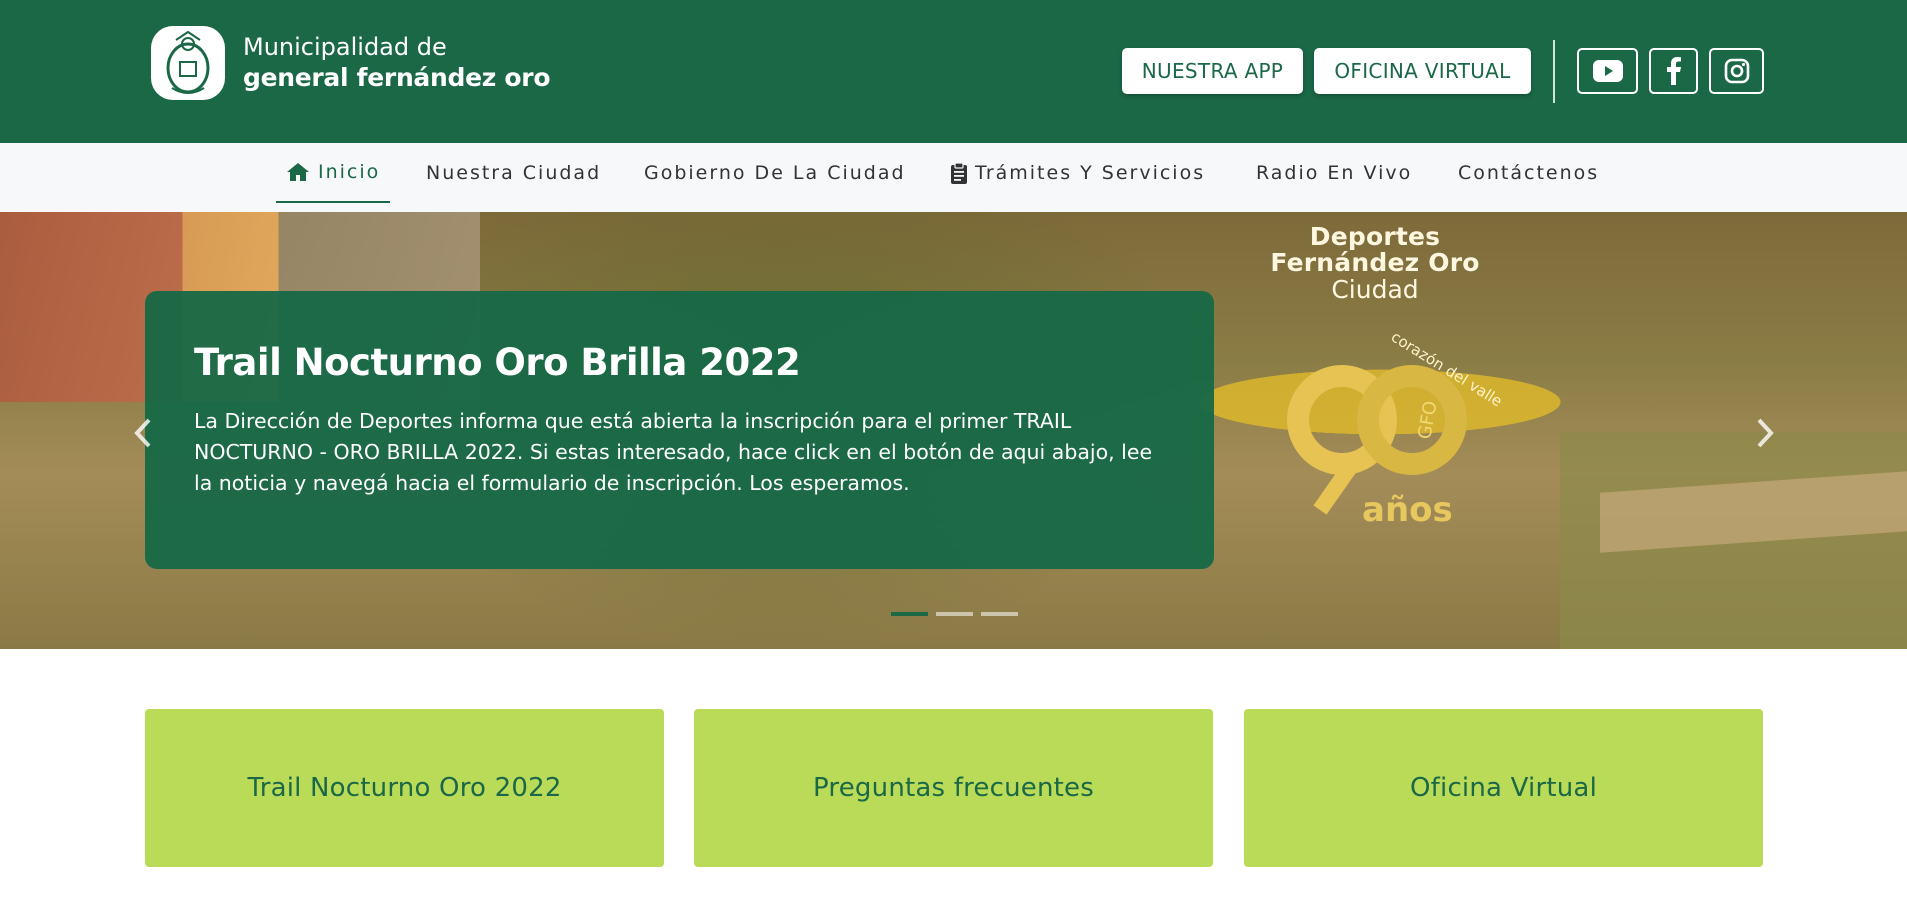 The height and width of the screenshot is (900, 1907). I want to click on nav-item-contactenos: Contáctenos, so click(1528, 173).